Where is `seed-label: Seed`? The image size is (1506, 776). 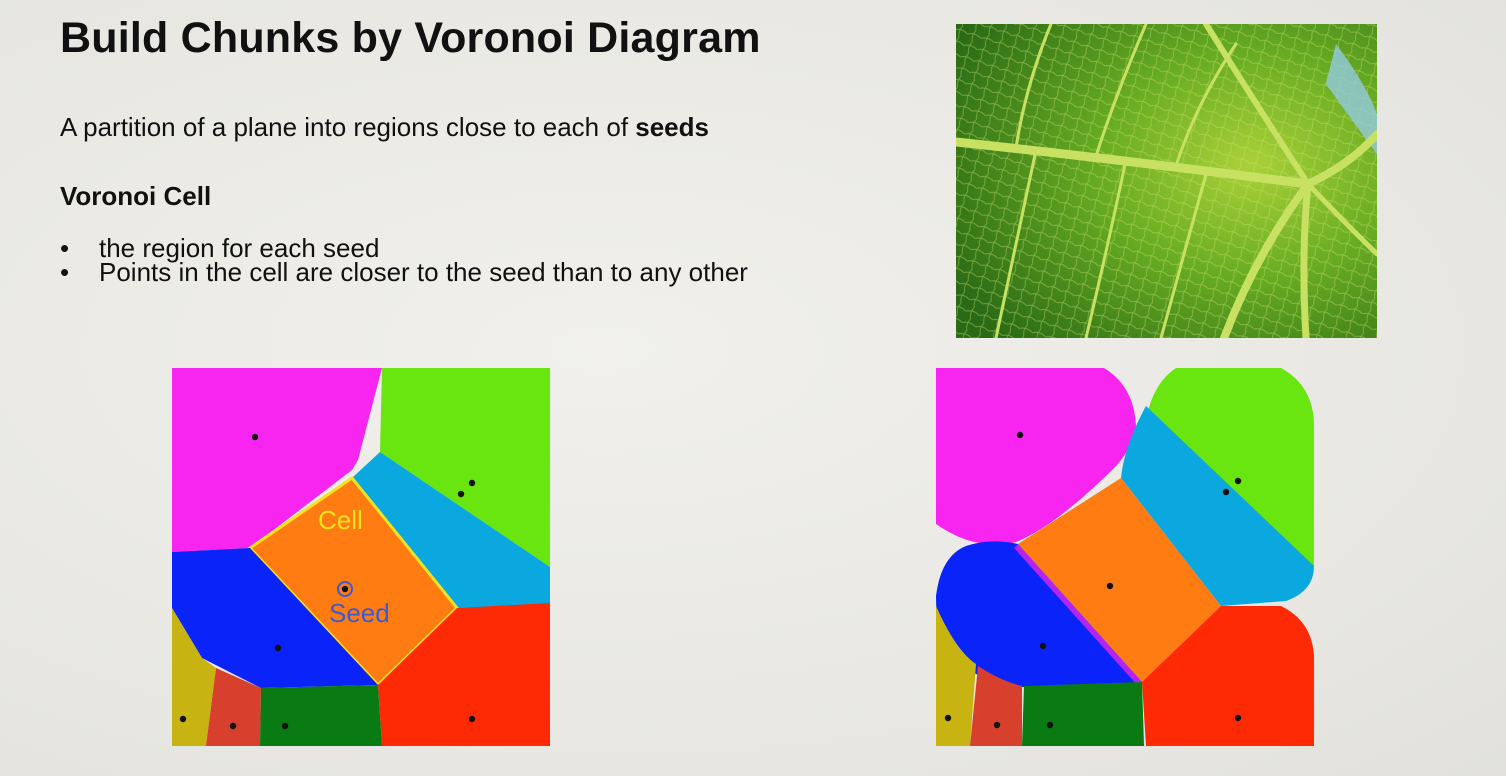 seed-label: Seed is located at coordinates (359, 613).